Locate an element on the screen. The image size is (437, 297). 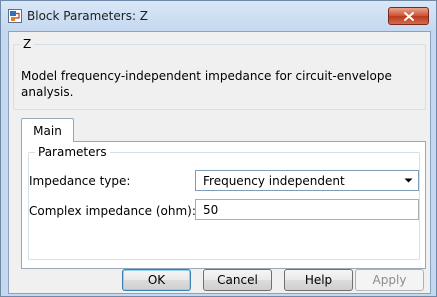
tab-main: Main is located at coordinates (47, 130).